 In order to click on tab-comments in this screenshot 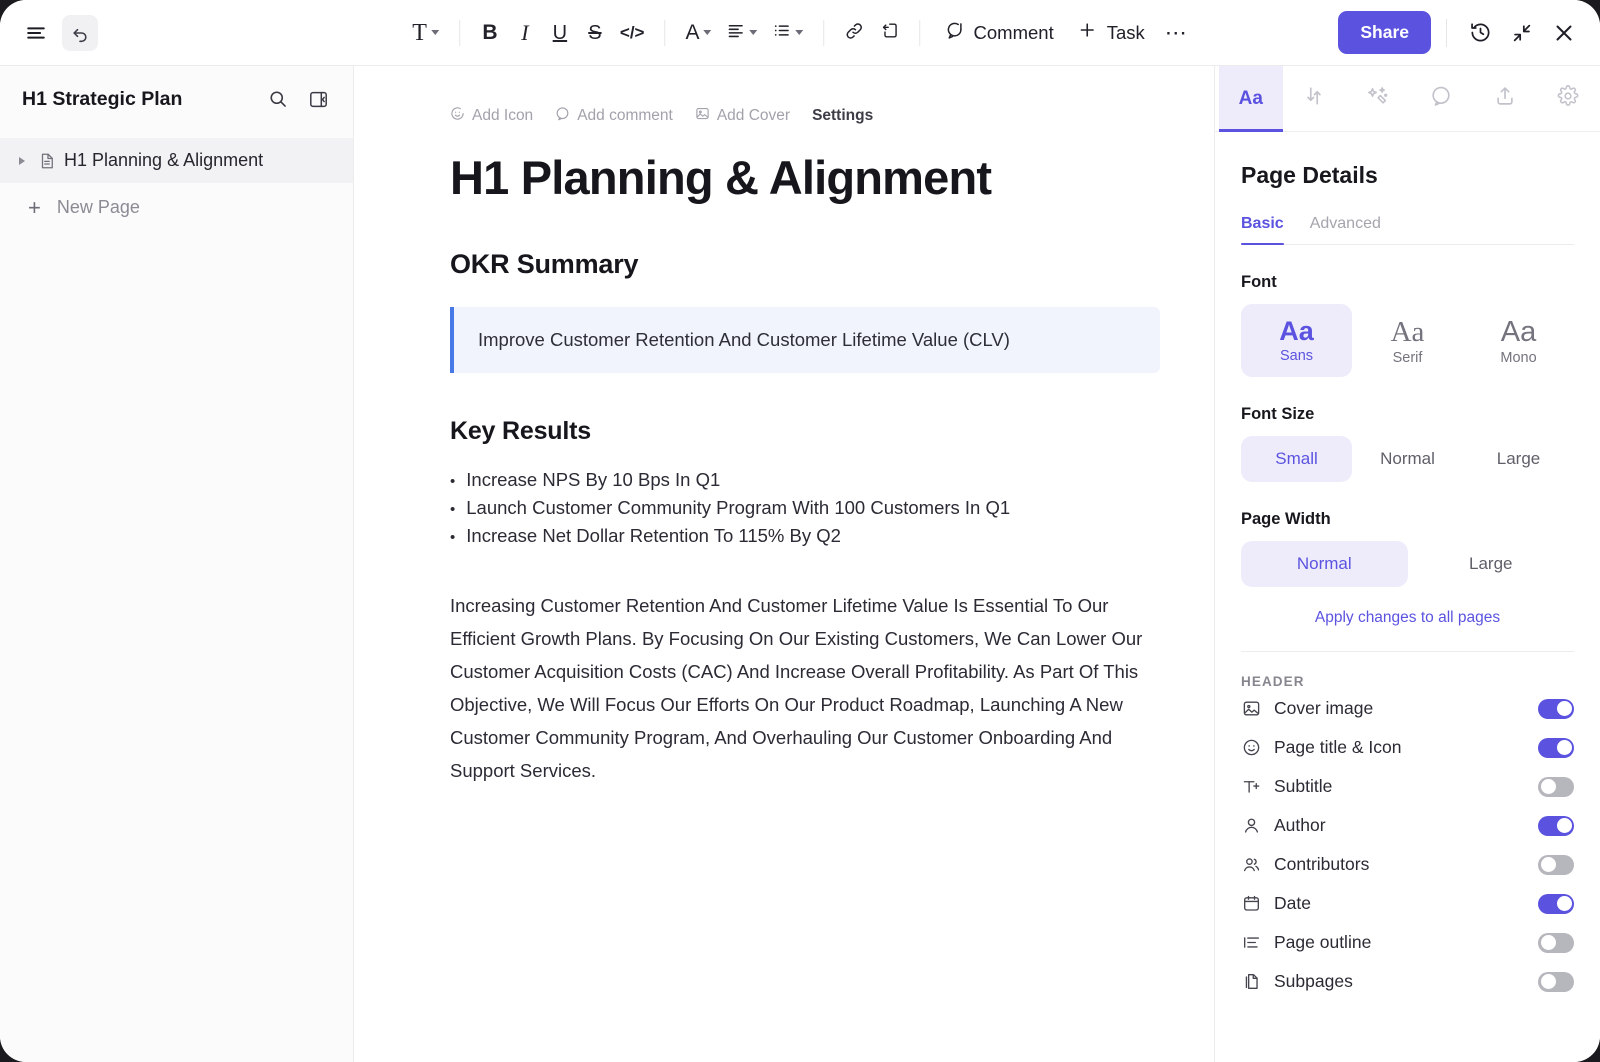, I will do `click(1442, 98)`.